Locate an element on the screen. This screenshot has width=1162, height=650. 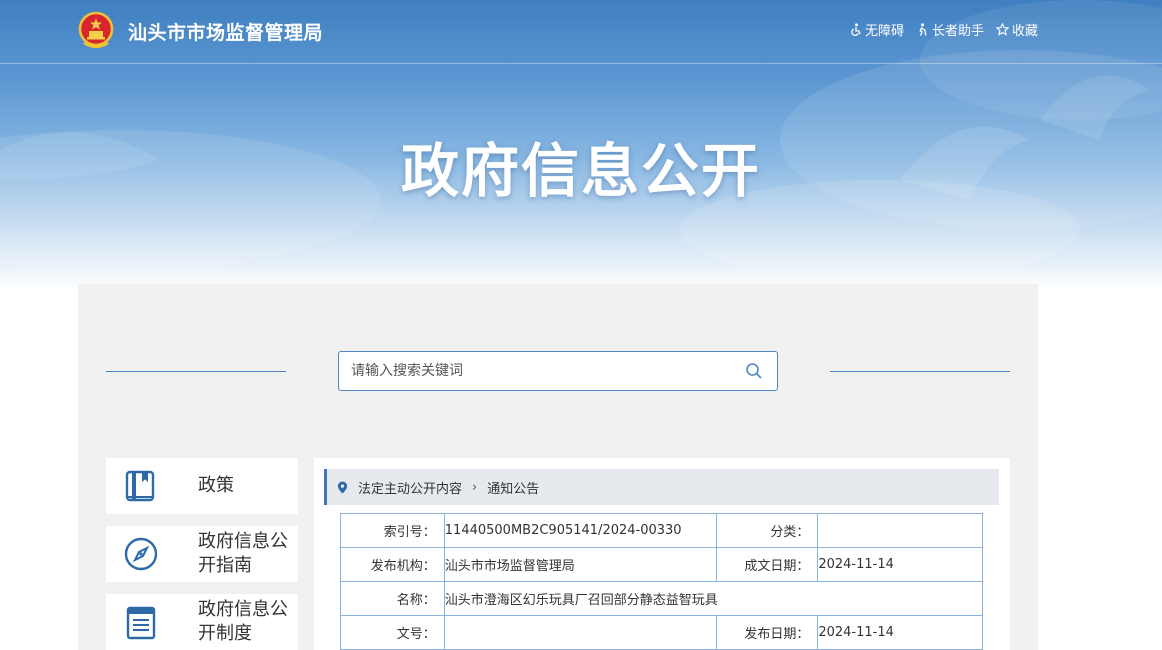
table-row: 文号： 发布日期： 2024-11-14 is located at coordinates (661, 632).